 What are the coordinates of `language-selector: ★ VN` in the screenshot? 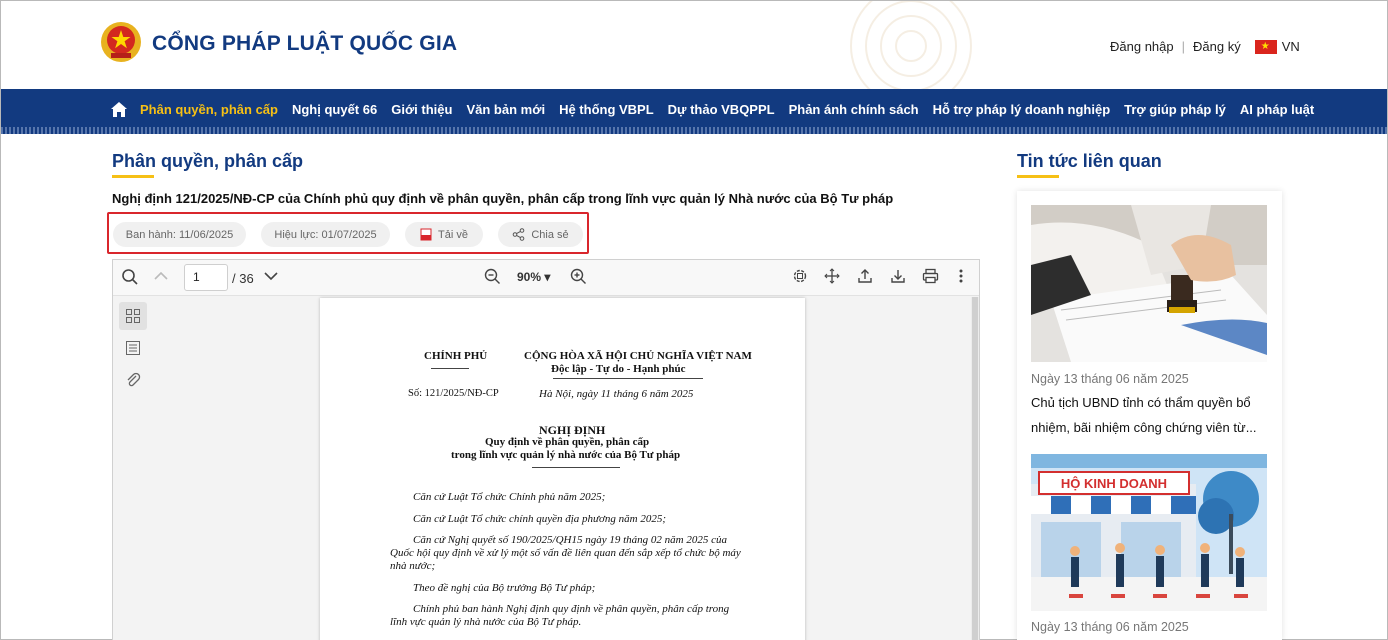 It's located at (1277, 46).